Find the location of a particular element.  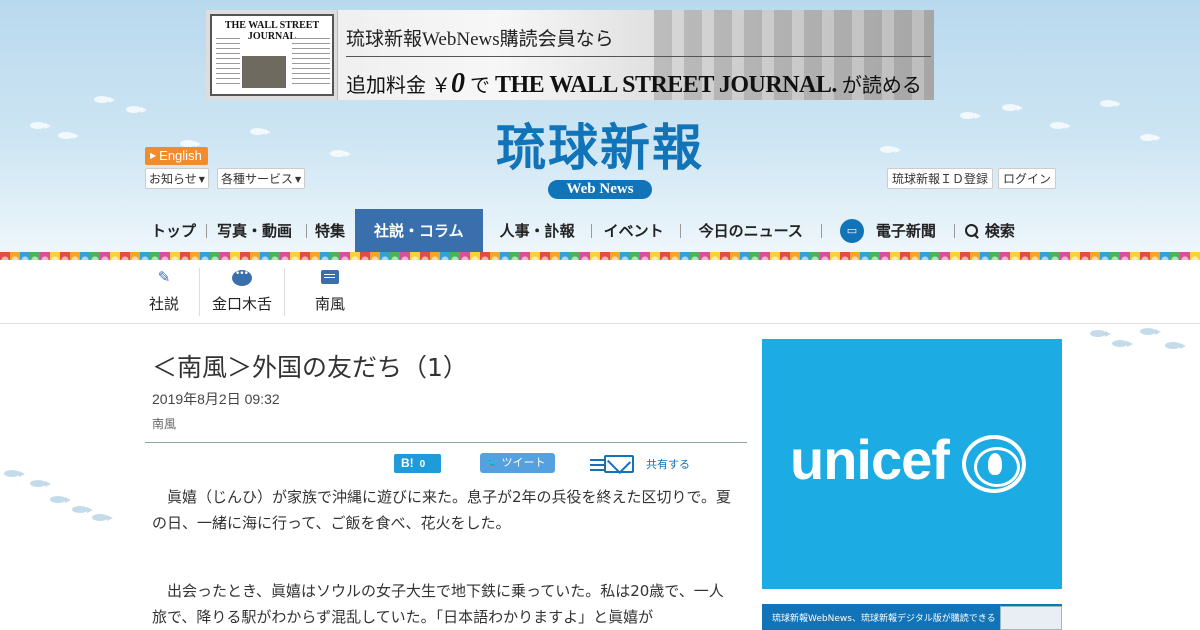

notice-label: お知らせ is located at coordinates (173, 179).